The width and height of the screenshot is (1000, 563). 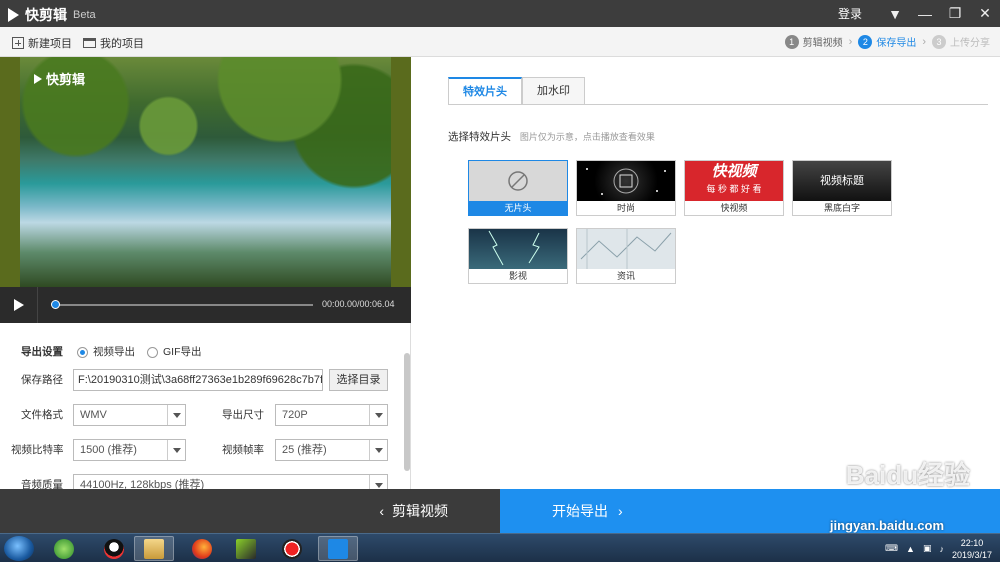 I want to click on intro-tile-kuaishipin: 快视频 每 秒 都 好 看 快视频, so click(x=734, y=188).